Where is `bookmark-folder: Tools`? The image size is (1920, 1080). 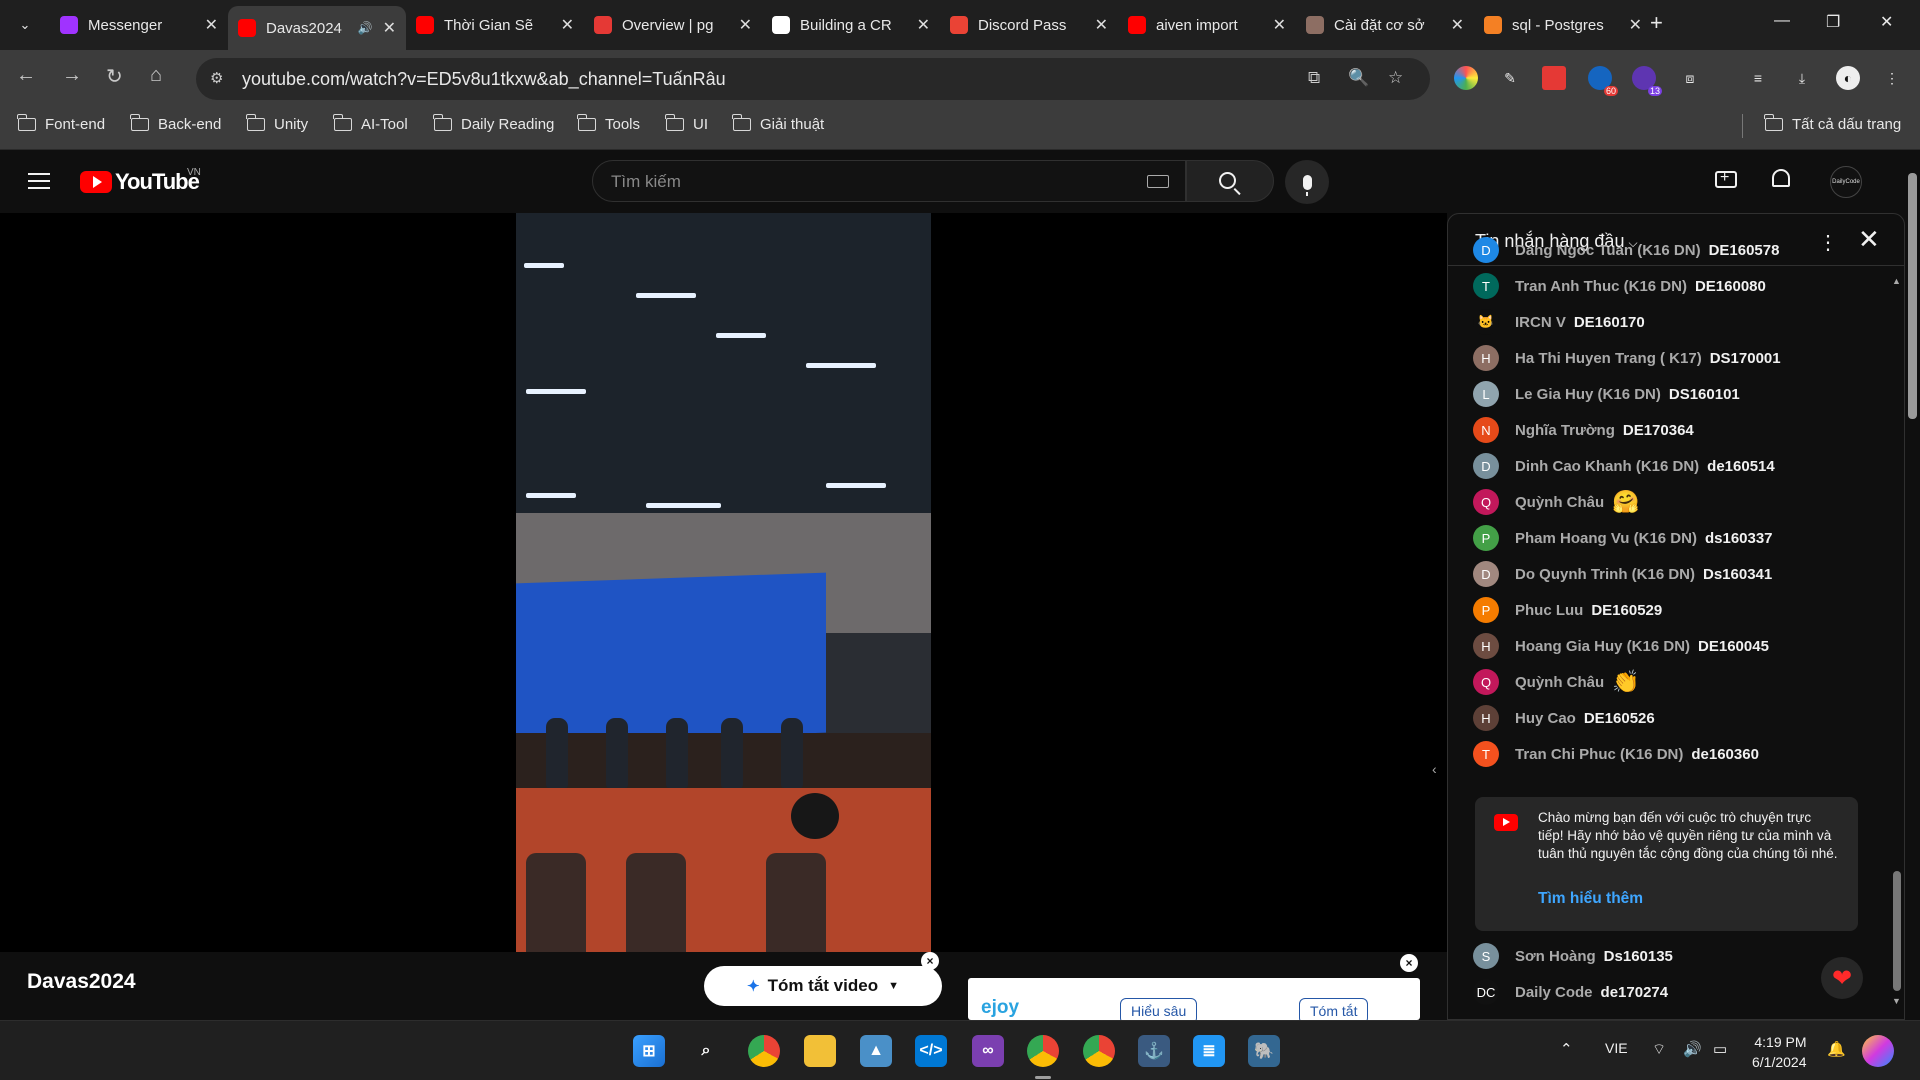
bookmark-folder: Tools is located at coordinates (608, 123).